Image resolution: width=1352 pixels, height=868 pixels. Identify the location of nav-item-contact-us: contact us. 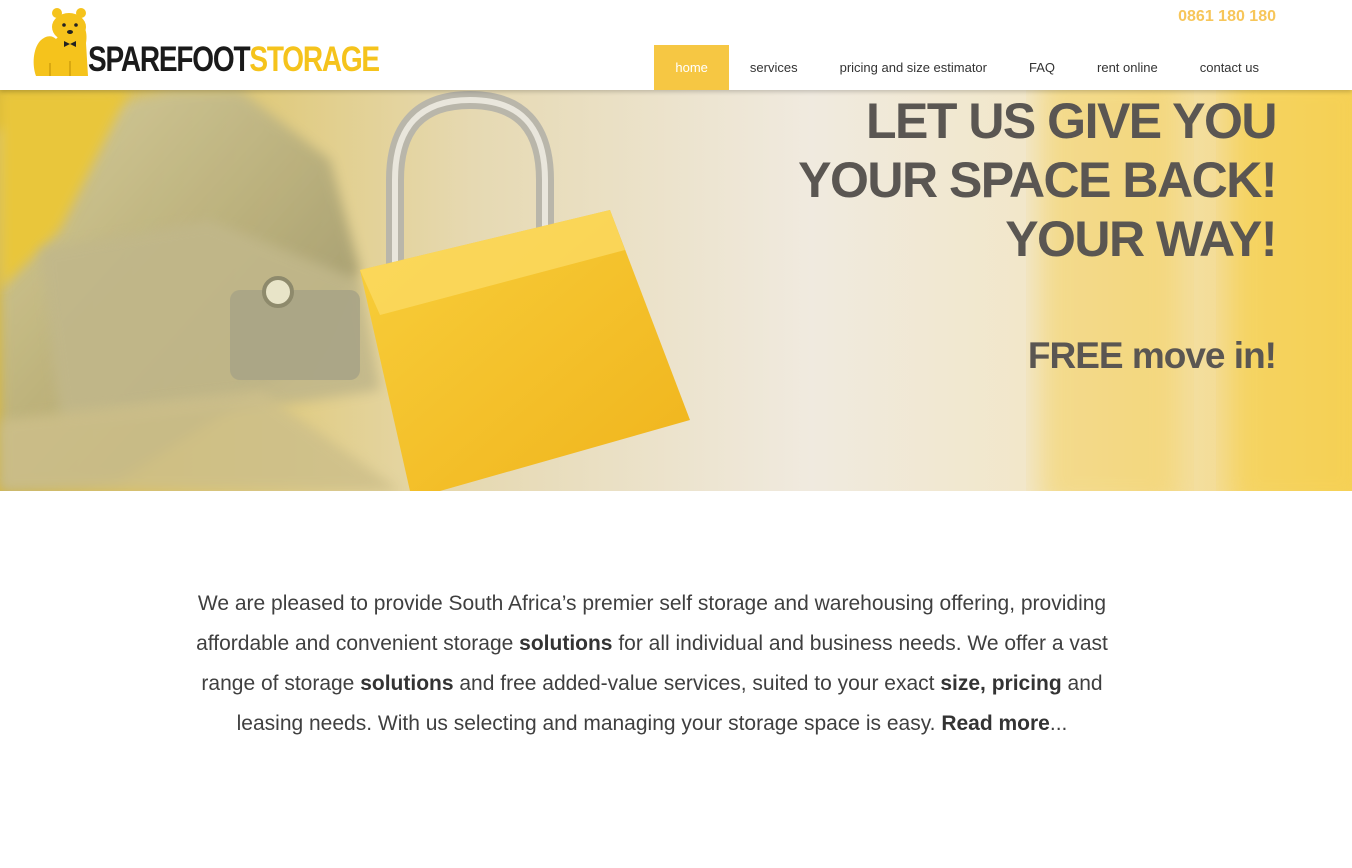
(1229, 67).